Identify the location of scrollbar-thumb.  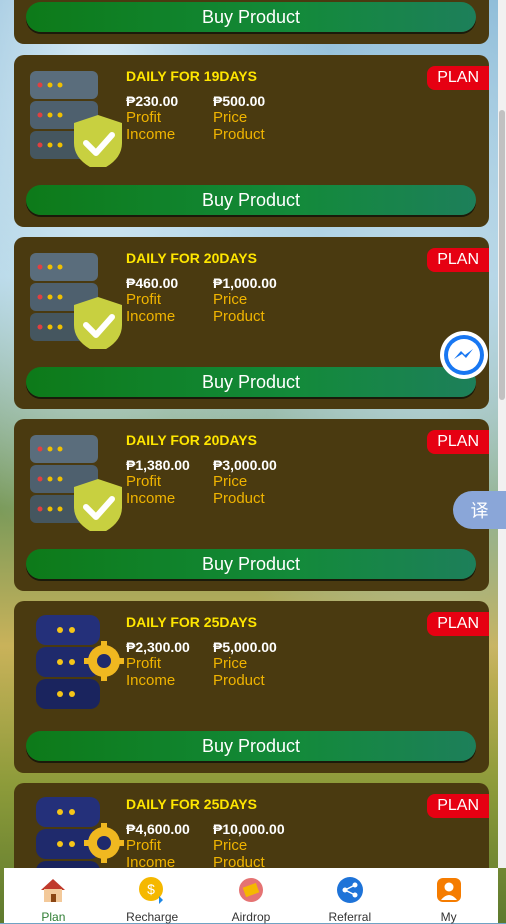
(502, 255).